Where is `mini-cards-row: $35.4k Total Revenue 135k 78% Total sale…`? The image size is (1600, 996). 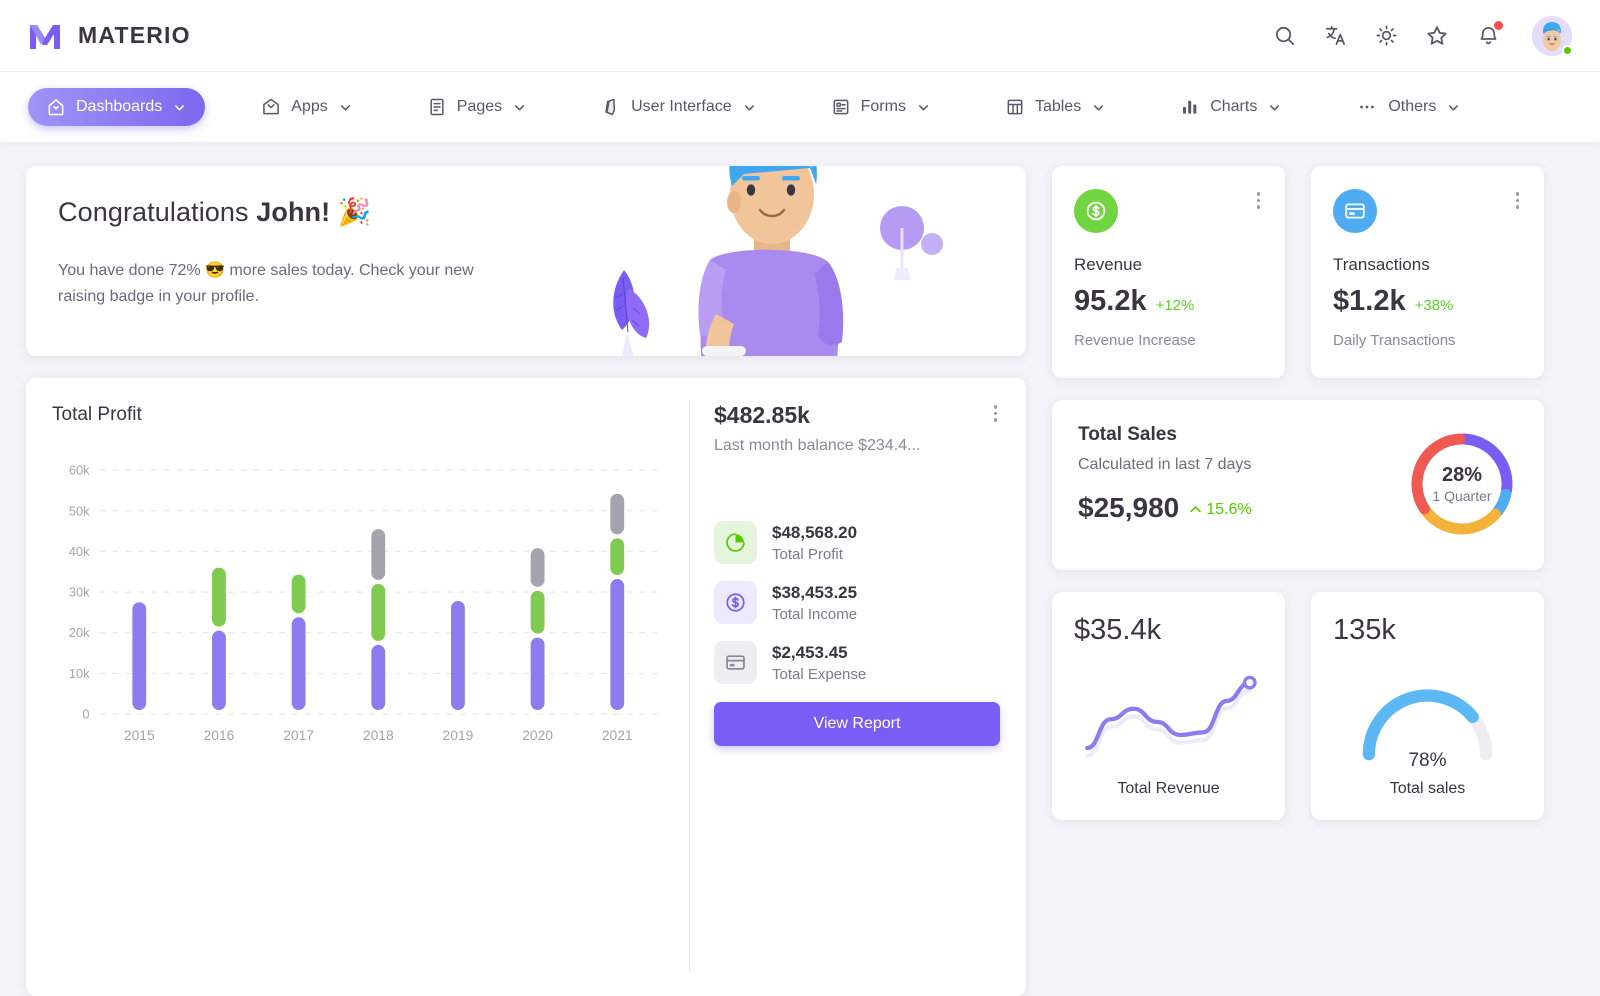 mini-cards-row: $35.4k Total Revenue 135k 78% Total sale… is located at coordinates (1298, 706).